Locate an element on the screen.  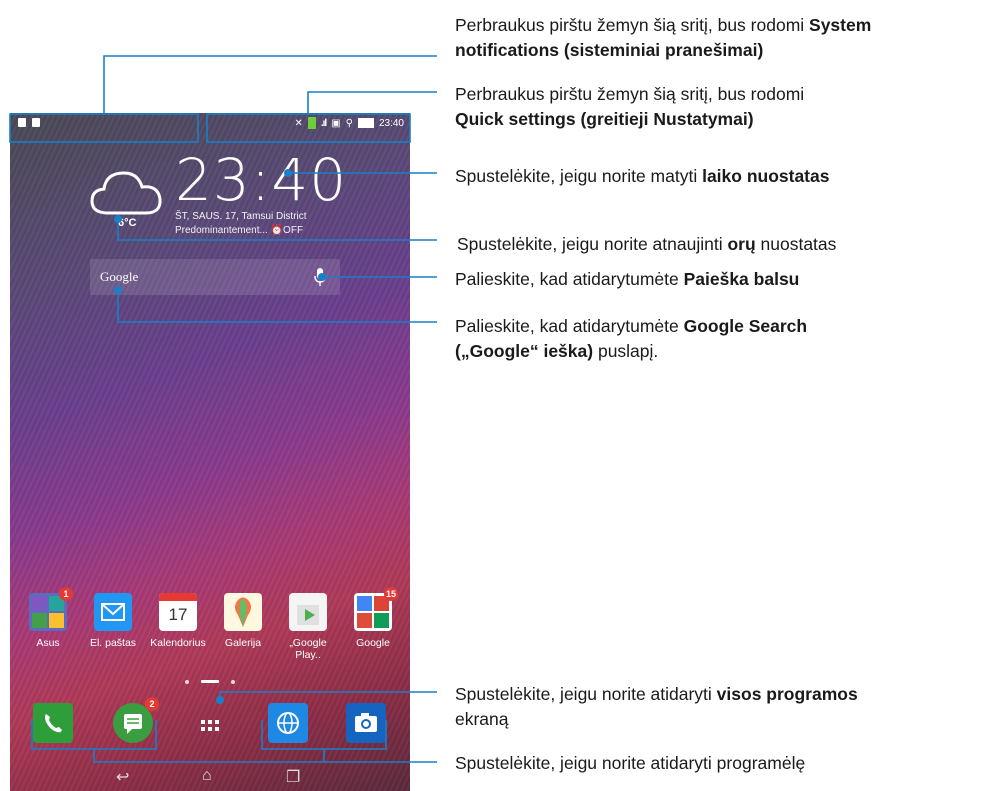
message-icon is located at coordinates (36, 122).